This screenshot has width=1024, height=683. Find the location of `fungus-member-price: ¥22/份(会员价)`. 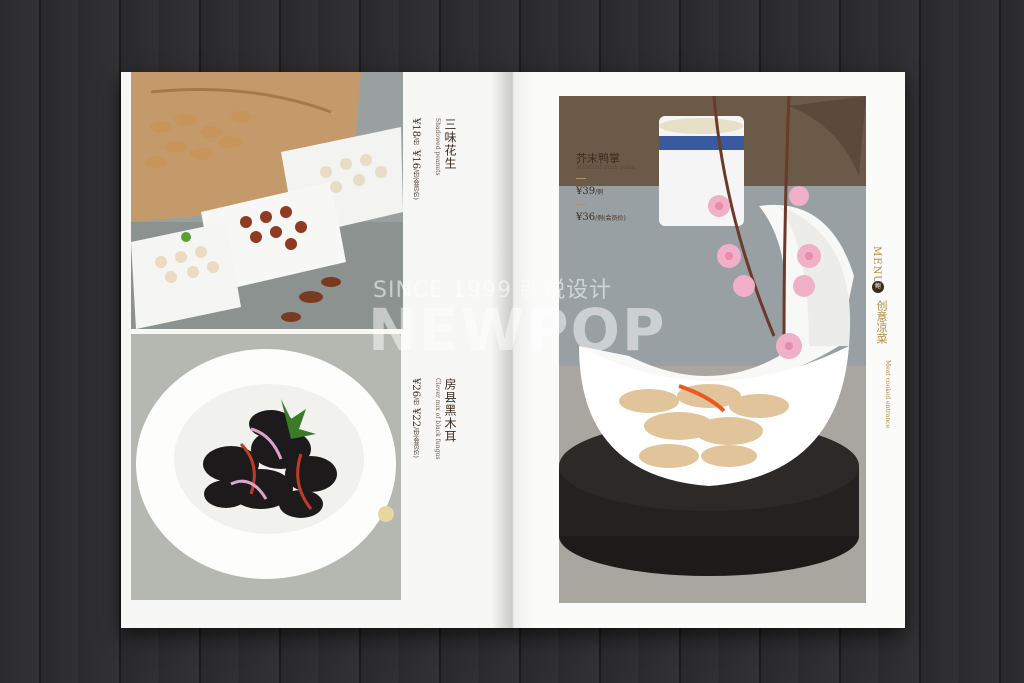

fungus-member-price: ¥22/份(会员价) is located at coordinates (415, 433).